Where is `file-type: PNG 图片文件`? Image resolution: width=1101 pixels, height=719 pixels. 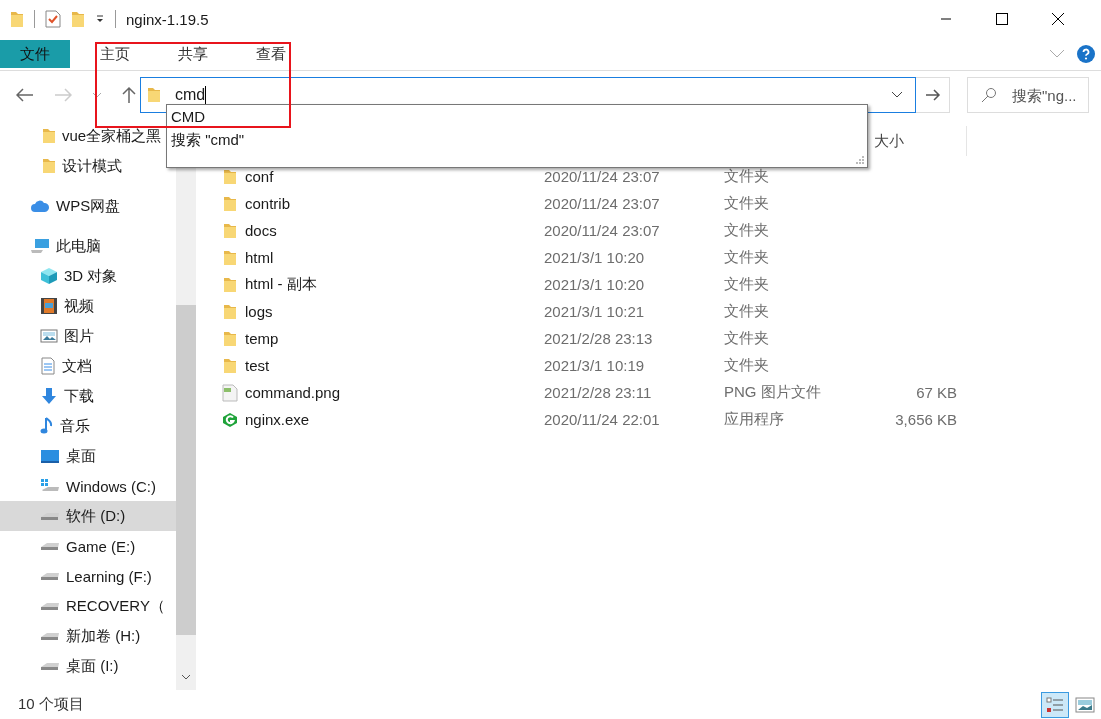
file-type: PNG 图片文件 is located at coordinates (773, 392).